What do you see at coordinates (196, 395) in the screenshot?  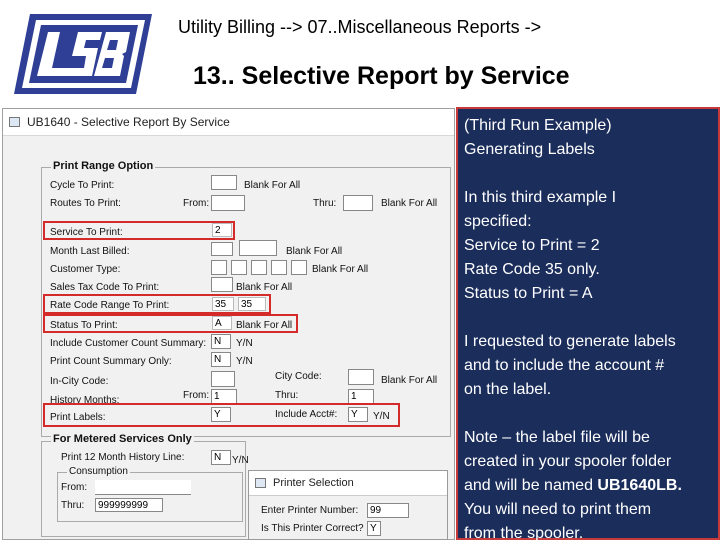 I see `history-from-label: From:` at bounding box center [196, 395].